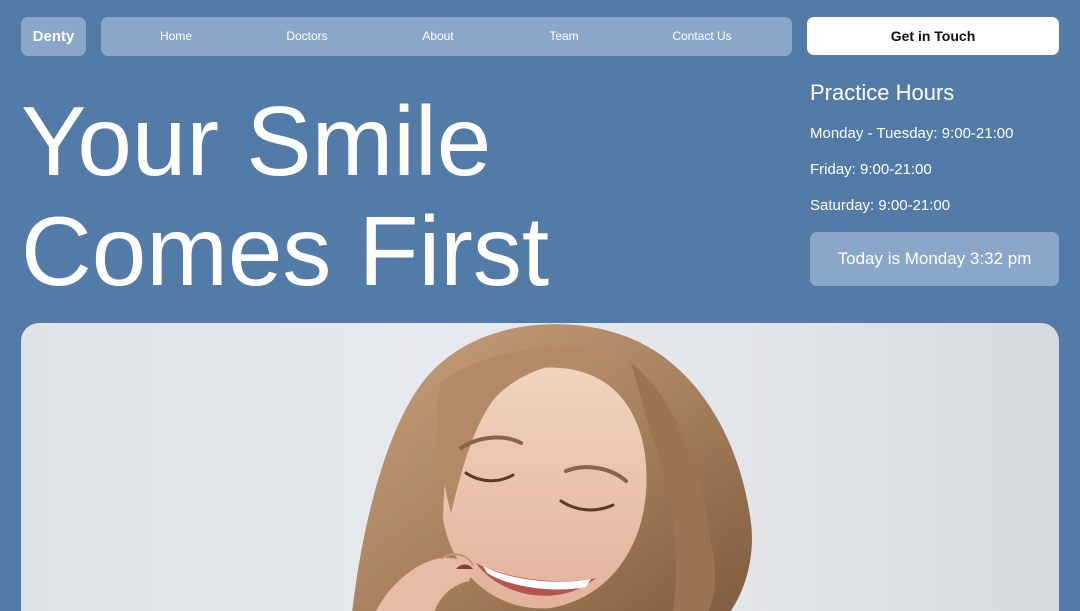  What do you see at coordinates (53, 36) in the screenshot?
I see `brand-logo: Denty` at bounding box center [53, 36].